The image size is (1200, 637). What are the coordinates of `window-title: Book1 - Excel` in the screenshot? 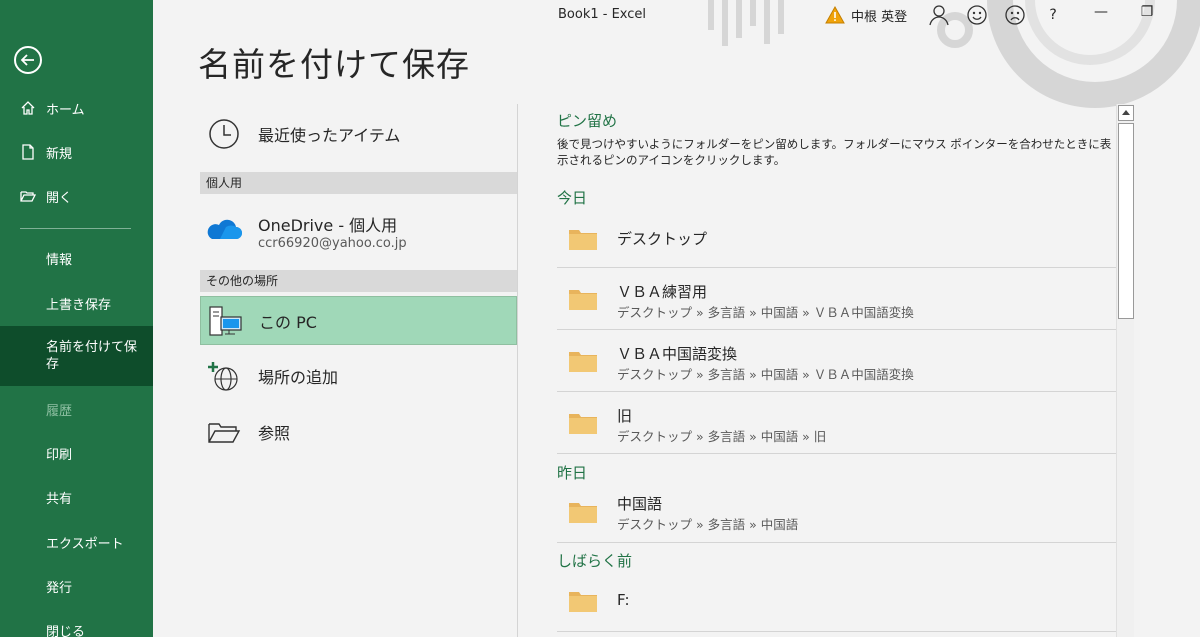 It's located at (602, 14).